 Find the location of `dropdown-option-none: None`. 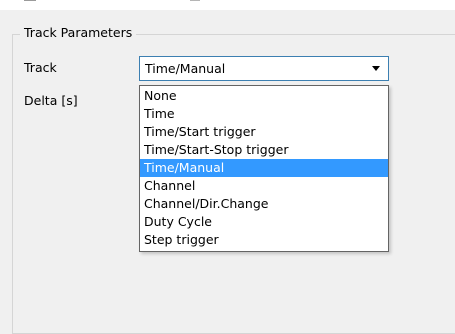

dropdown-option-none: None is located at coordinates (264, 96).